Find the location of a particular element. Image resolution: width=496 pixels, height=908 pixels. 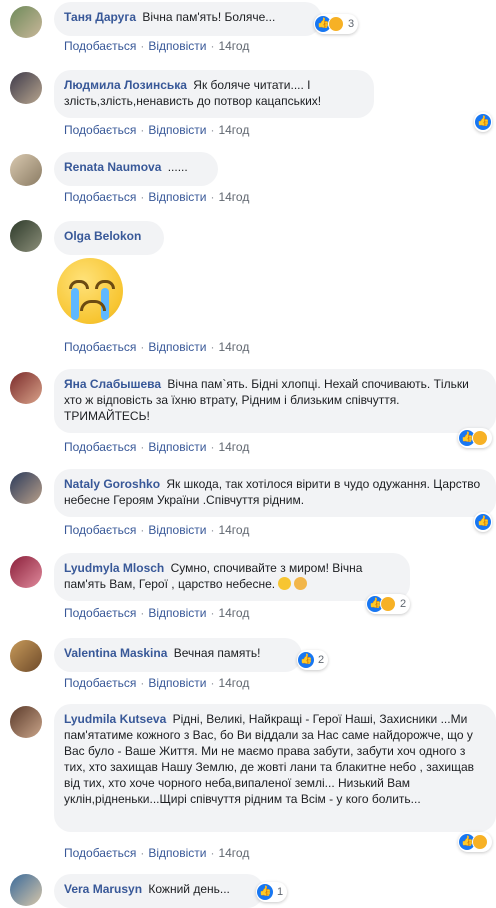

reaction-count: 3 is located at coordinates (351, 24).